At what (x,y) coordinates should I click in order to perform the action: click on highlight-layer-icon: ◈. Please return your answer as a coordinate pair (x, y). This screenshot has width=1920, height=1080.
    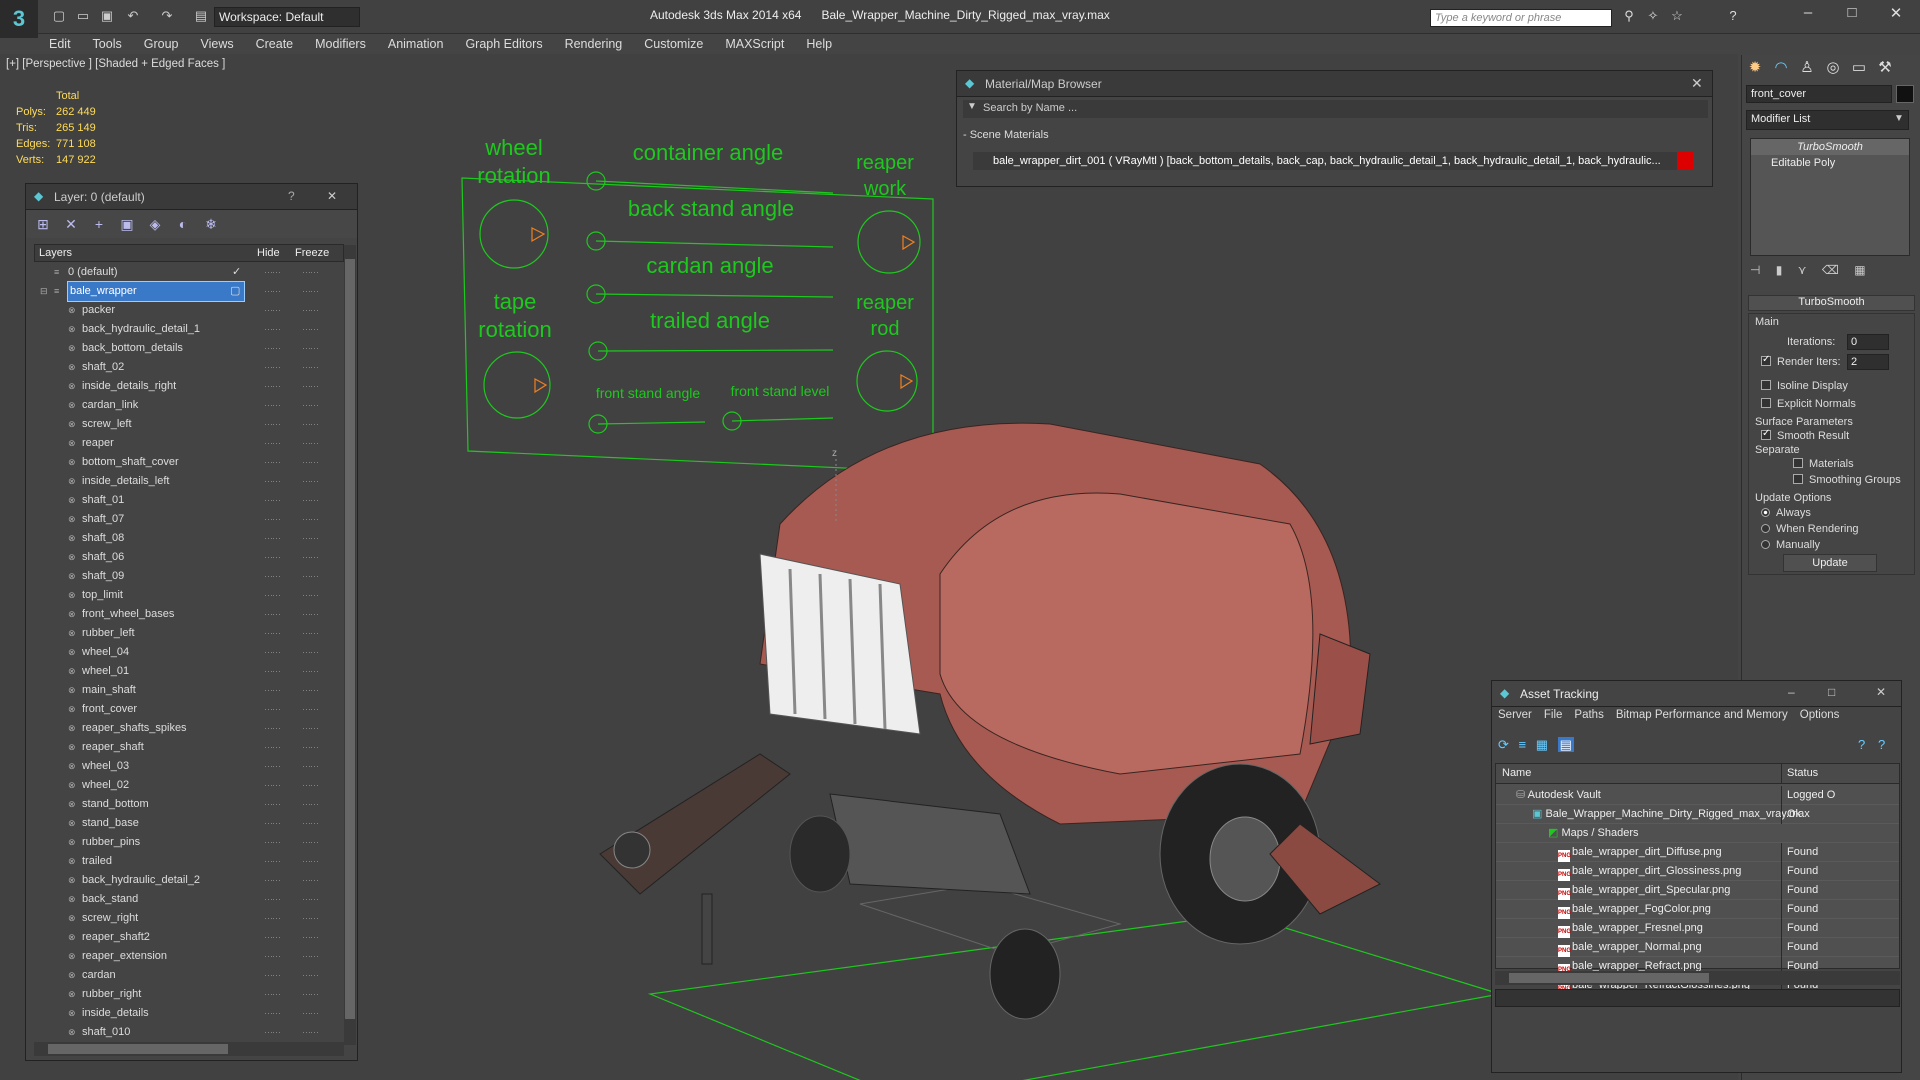
    Looking at the image, I should click on (155, 224).